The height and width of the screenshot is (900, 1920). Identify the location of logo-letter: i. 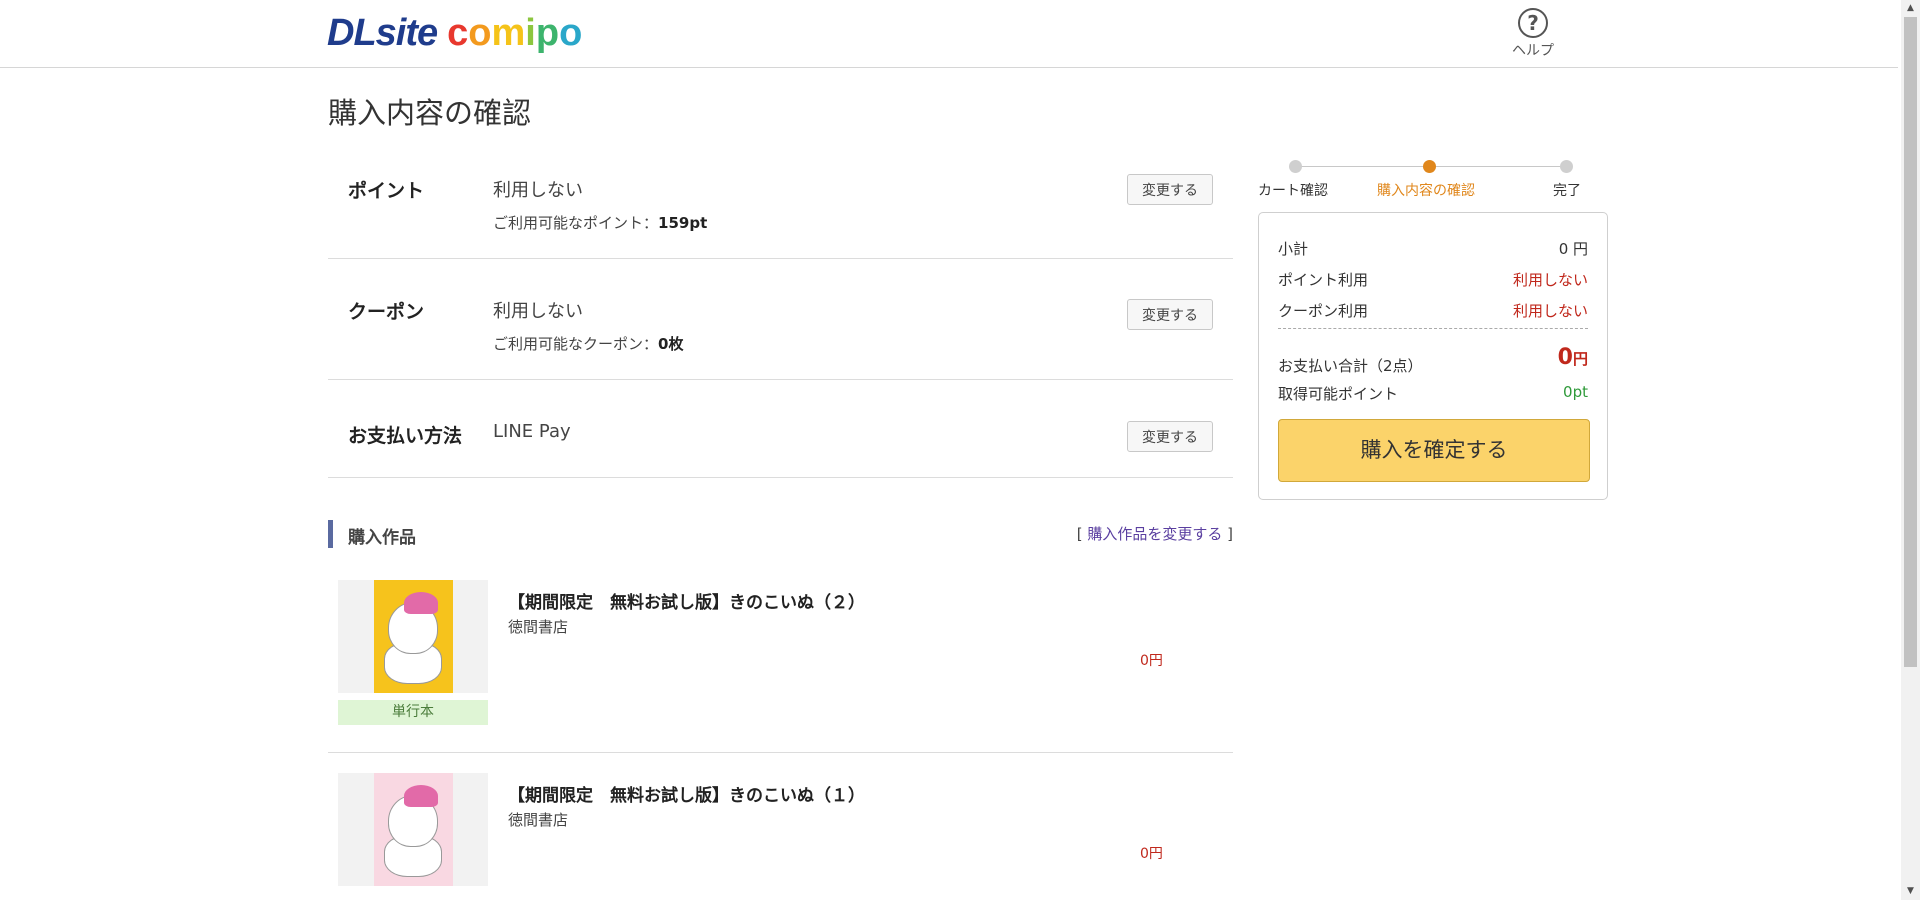
(530, 33).